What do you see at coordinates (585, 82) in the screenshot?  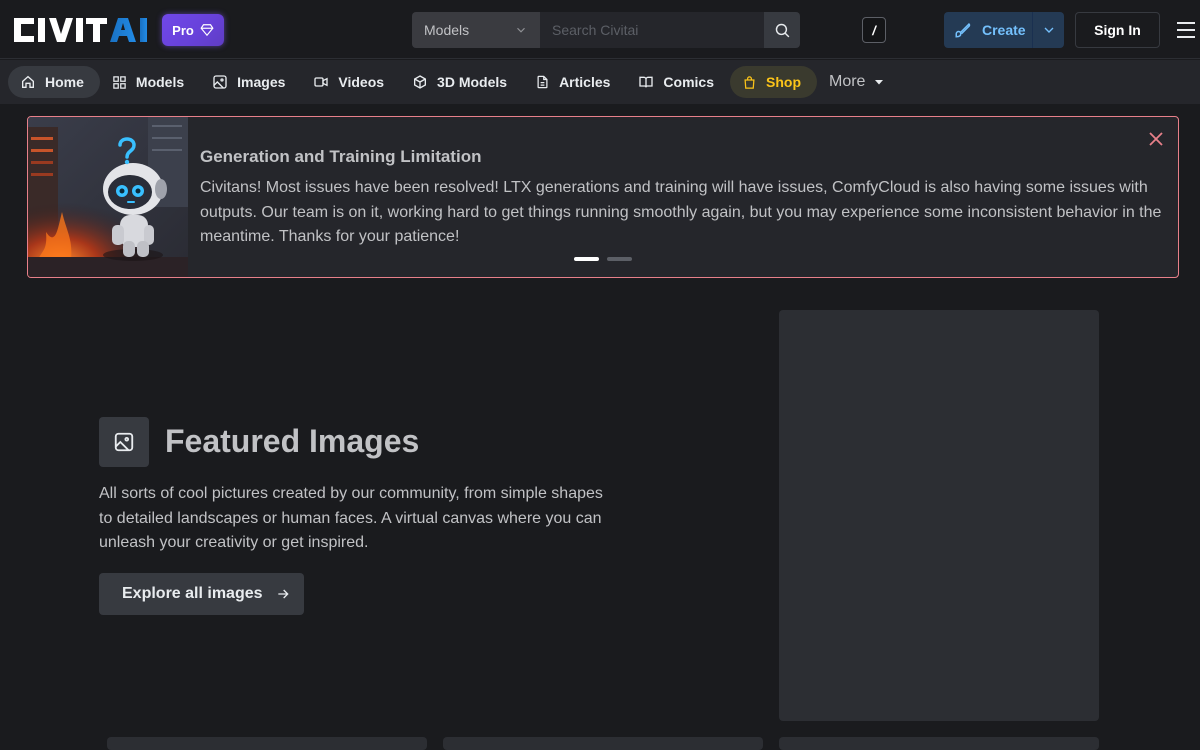 I see `nav-label: Articles` at bounding box center [585, 82].